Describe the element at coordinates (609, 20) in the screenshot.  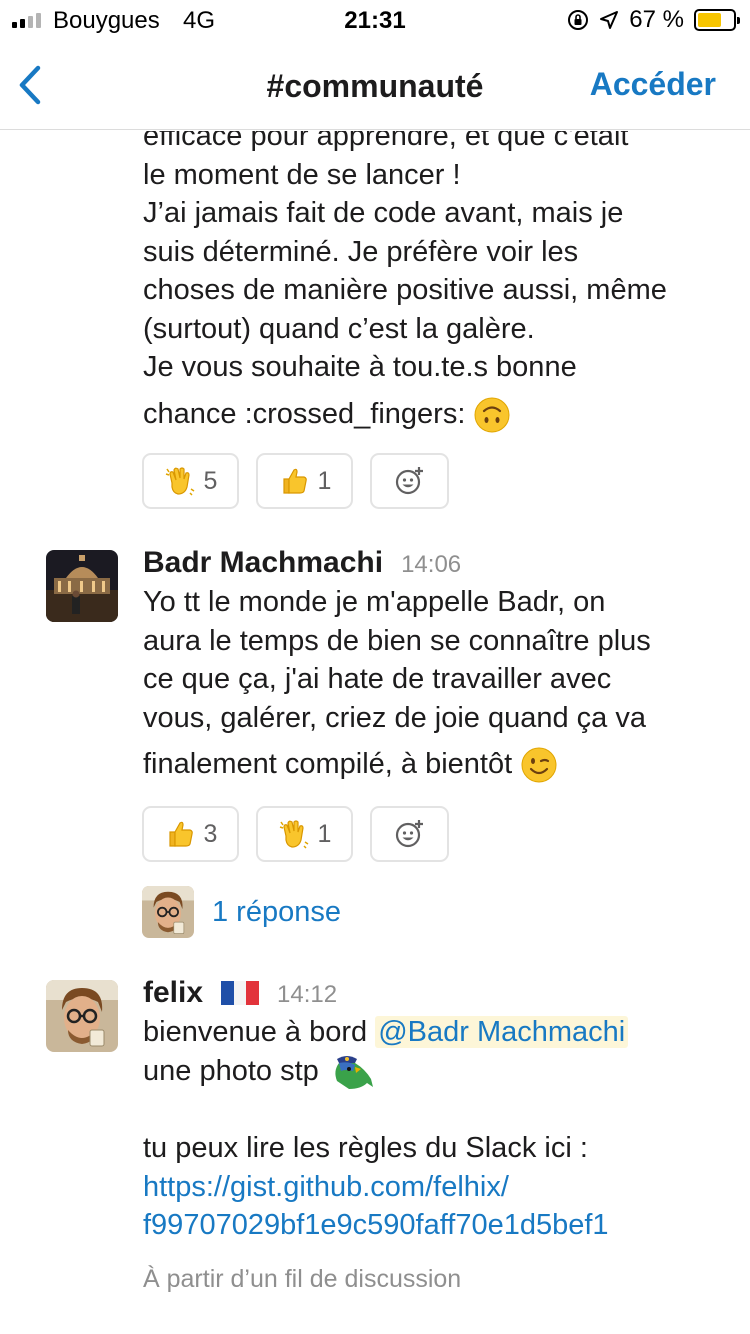
I see `location-arrow-icon` at that location.